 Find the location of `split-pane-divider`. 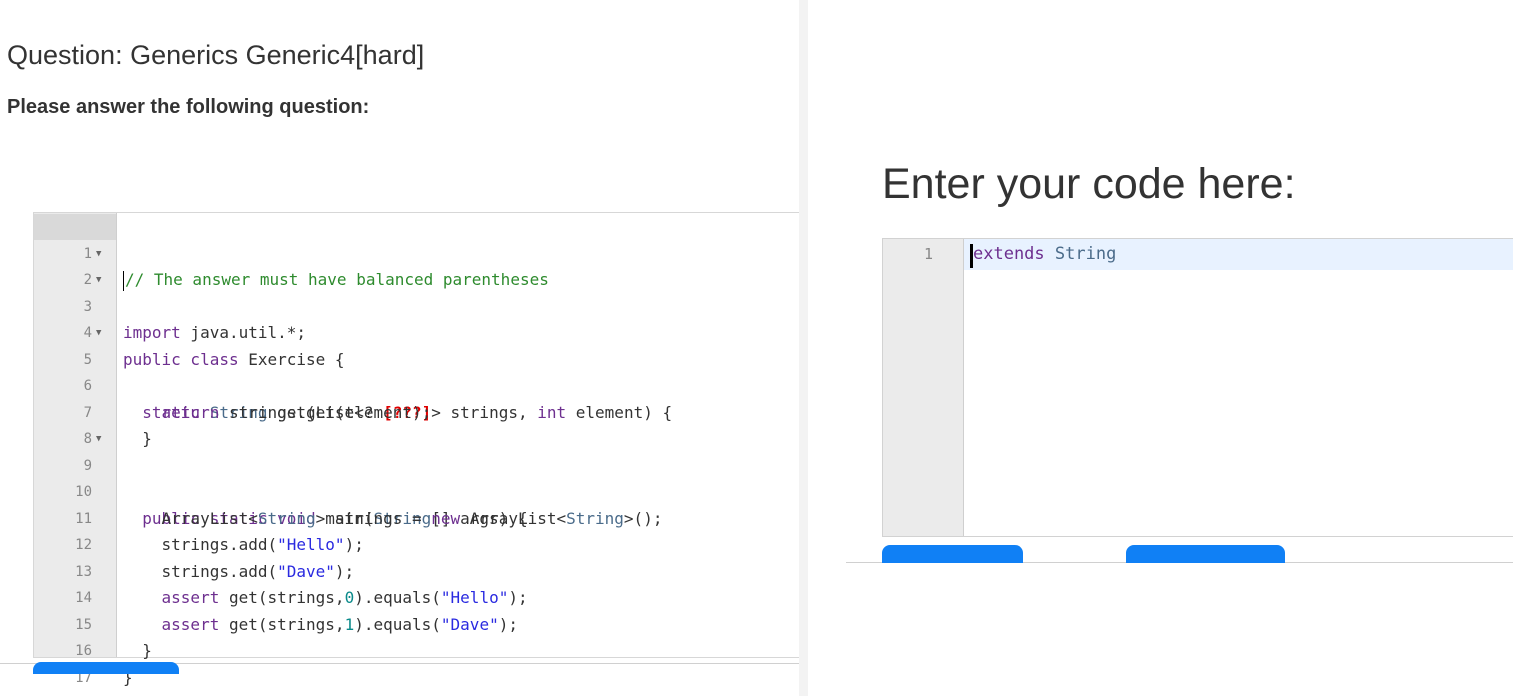

split-pane-divider is located at coordinates (803, 348).